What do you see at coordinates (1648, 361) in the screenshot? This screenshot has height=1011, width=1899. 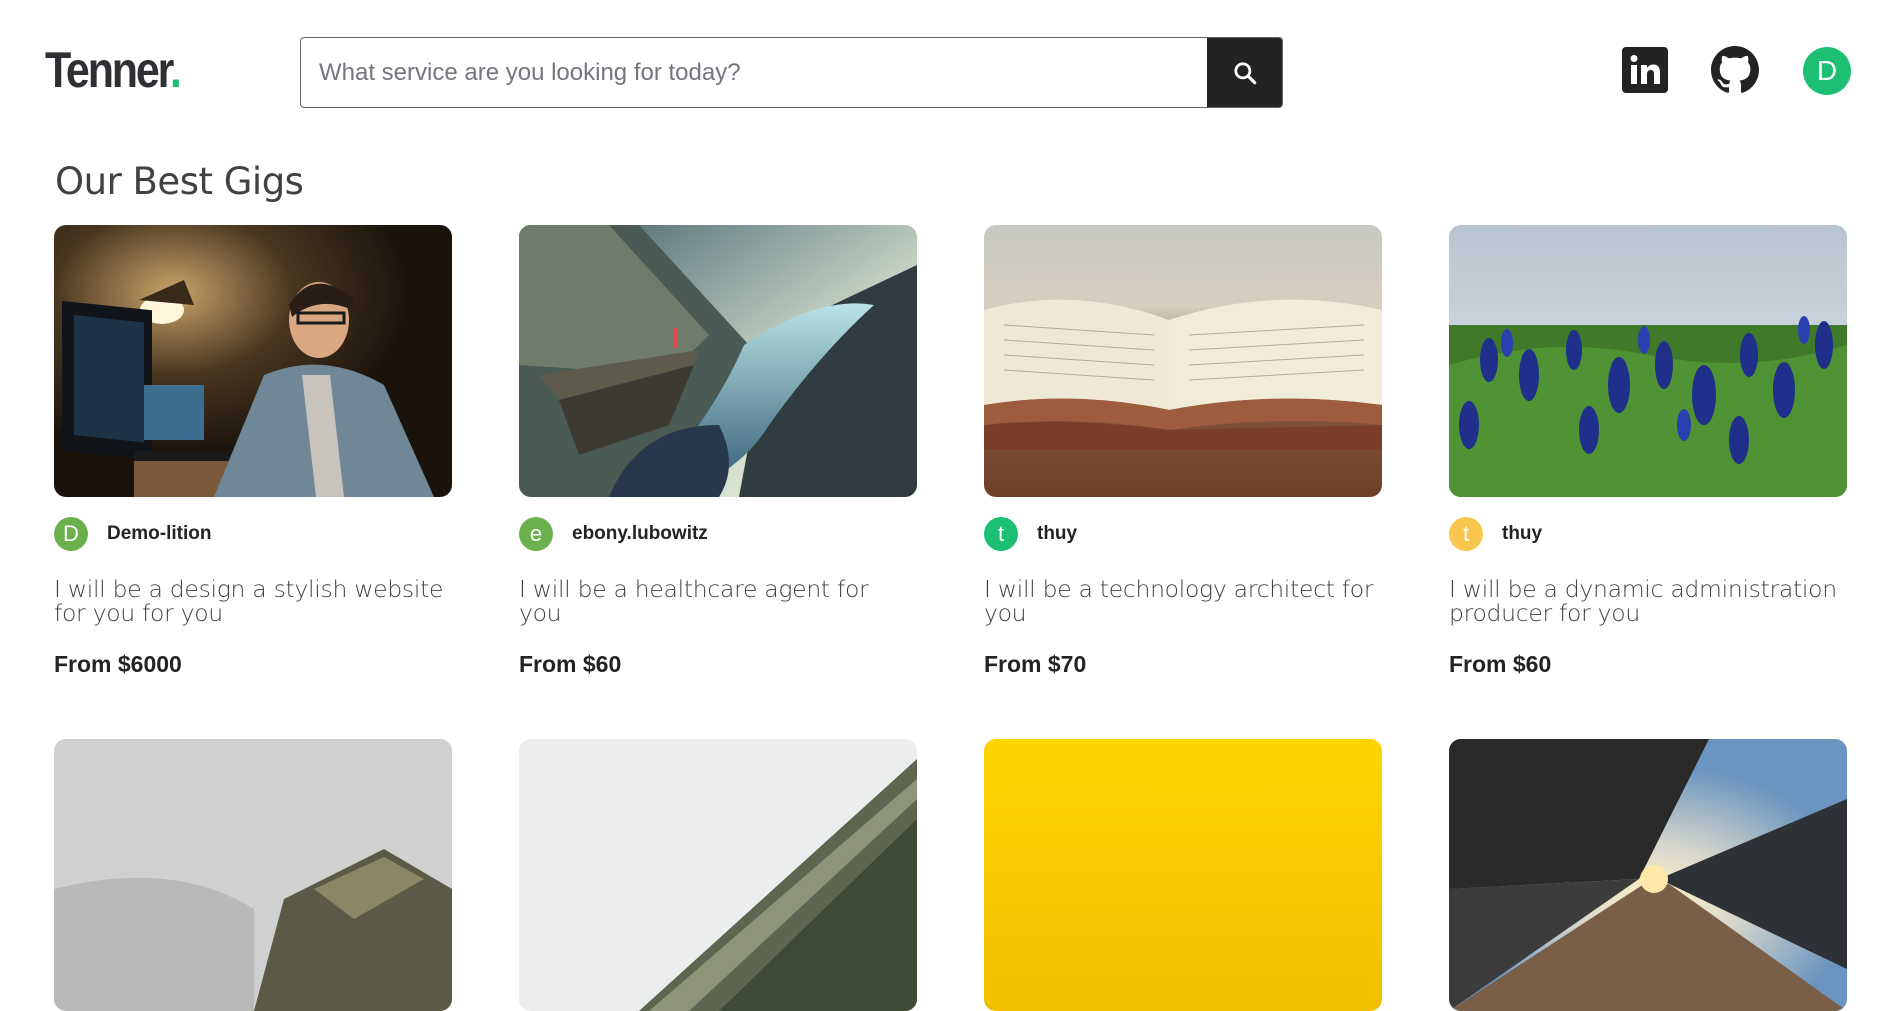 I see `gig-image-flowers` at bounding box center [1648, 361].